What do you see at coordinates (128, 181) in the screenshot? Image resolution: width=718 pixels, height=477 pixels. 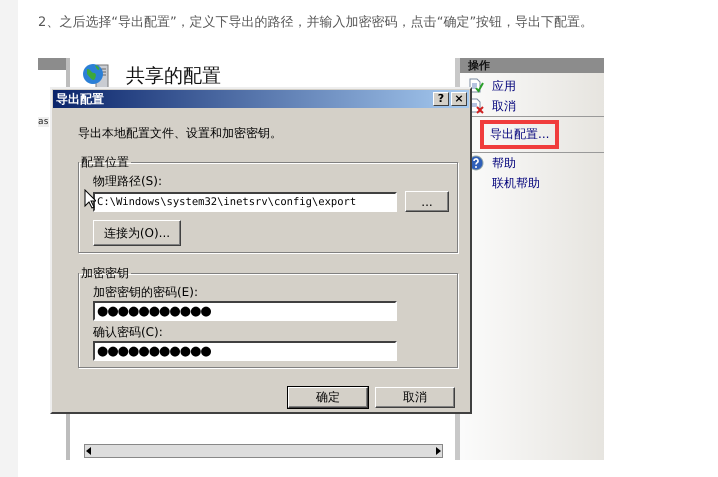 I see `field-label: 物理路径(S):` at bounding box center [128, 181].